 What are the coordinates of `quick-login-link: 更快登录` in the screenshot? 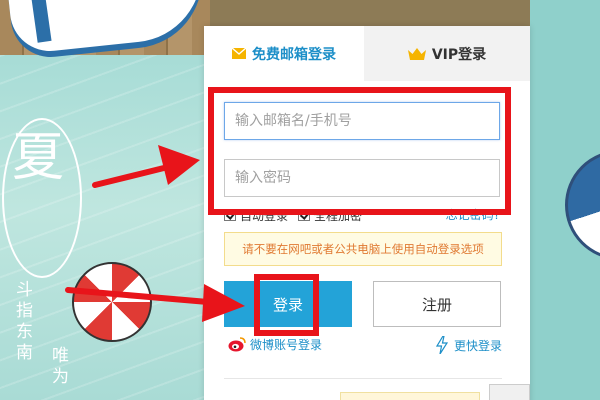 It's located at (468, 345).